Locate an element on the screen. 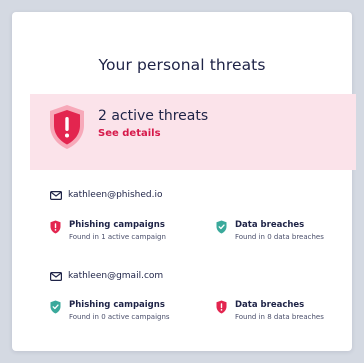  threat-item-detail: Found in 0 data breaches is located at coordinates (279, 237).